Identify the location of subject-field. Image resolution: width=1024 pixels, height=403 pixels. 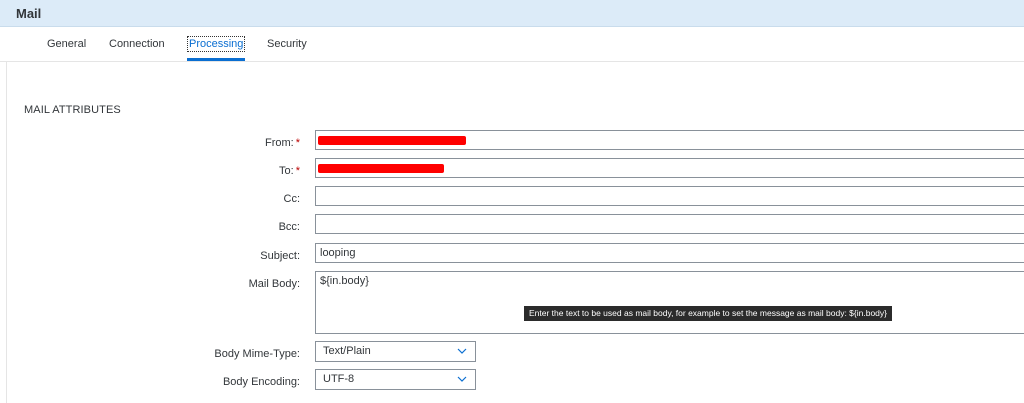
(669, 253).